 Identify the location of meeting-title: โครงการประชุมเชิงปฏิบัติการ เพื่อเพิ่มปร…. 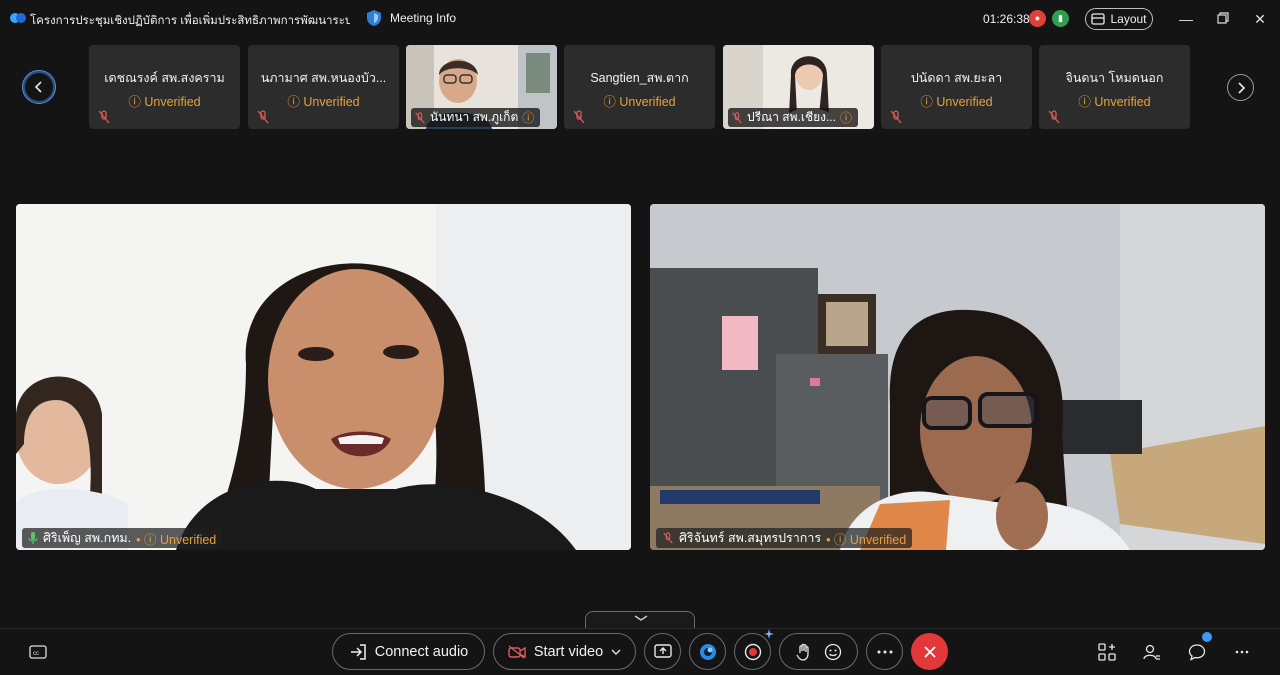
(190, 21).